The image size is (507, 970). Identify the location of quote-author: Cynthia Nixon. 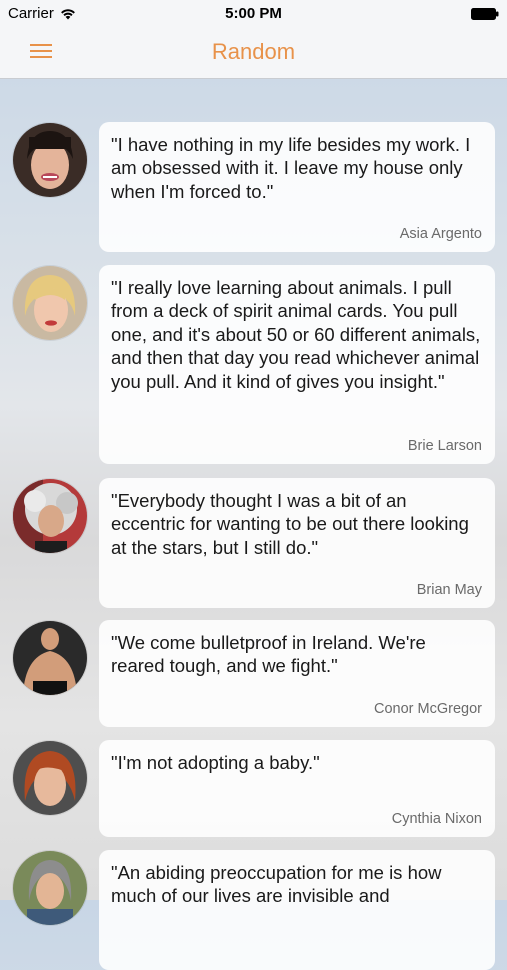
(436, 819).